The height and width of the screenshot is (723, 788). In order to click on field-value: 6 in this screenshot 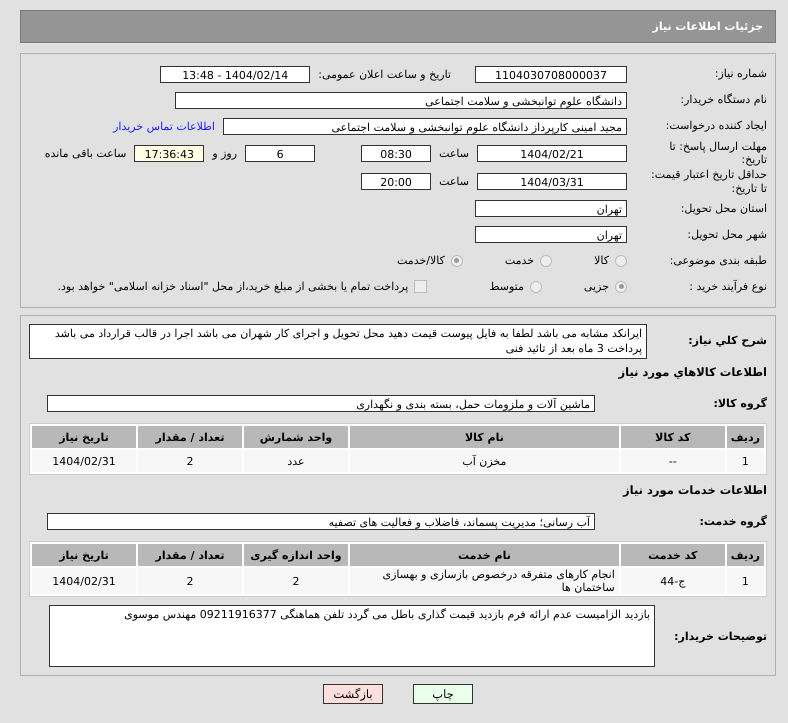, I will do `click(280, 153)`.